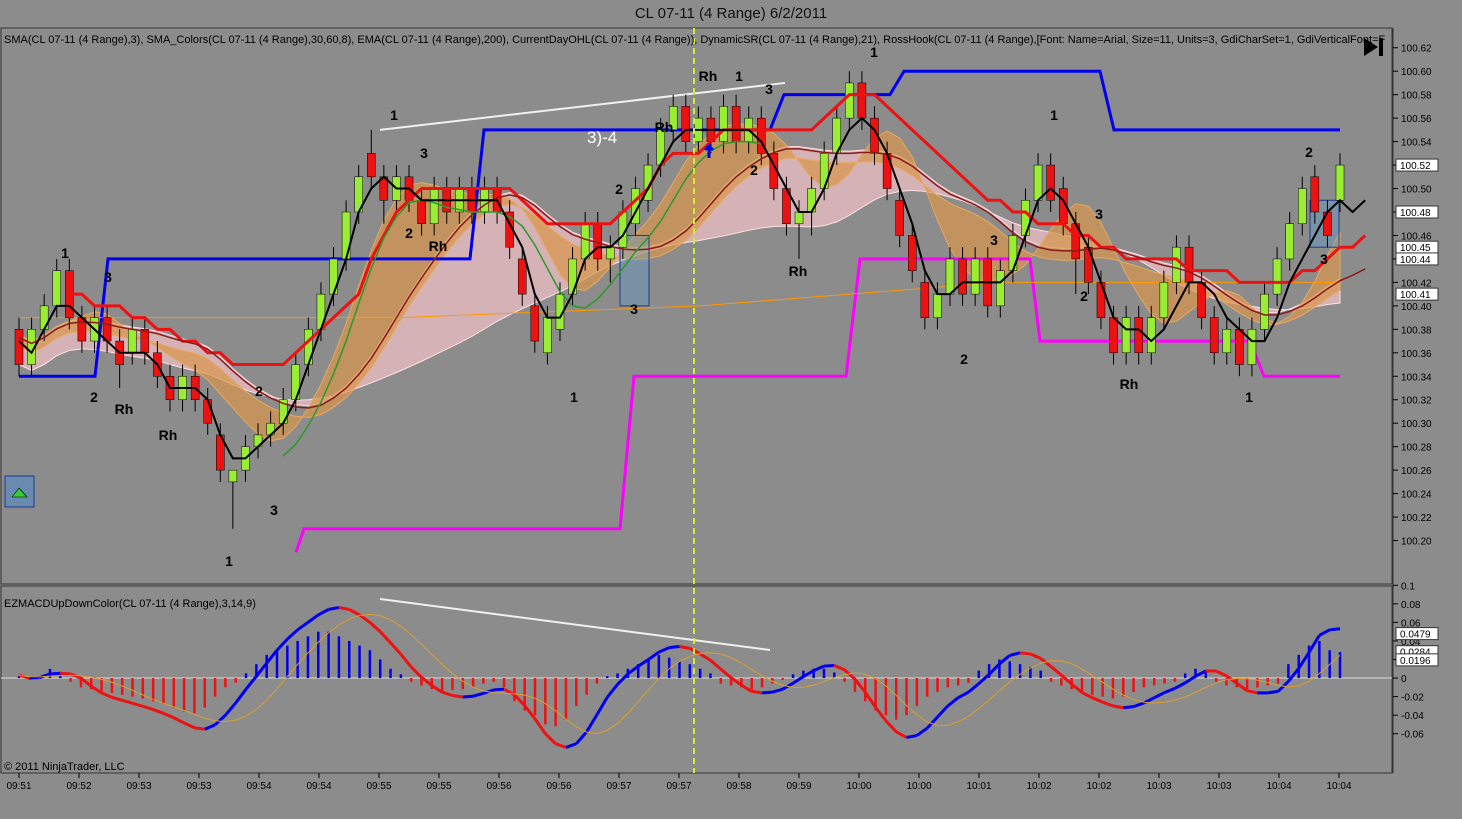 This screenshot has width=1462, height=819. Describe the element at coordinates (1416, 307) in the screenshot. I see `price-tick-label: 100.40` at that location.